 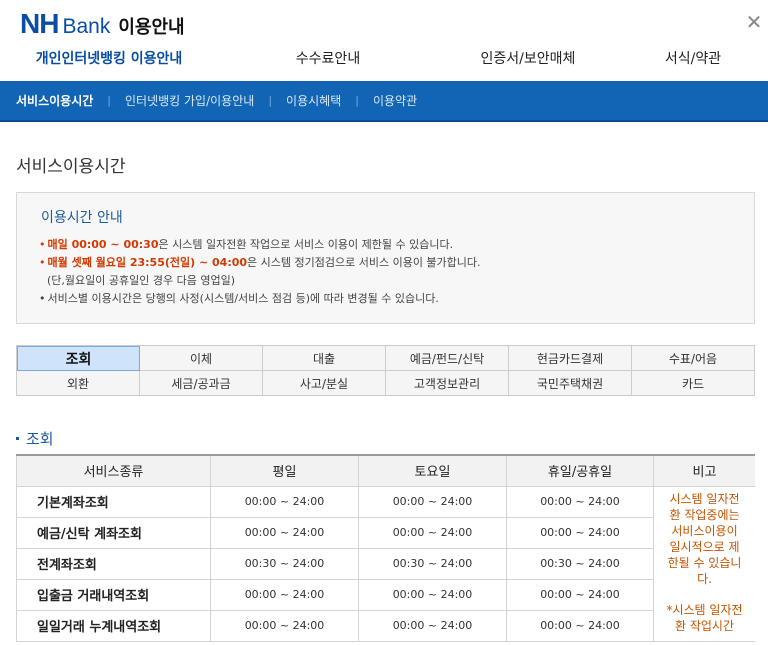 What do you see at coordinates (324, 383) in the screenshot?
I see `service-tab-accident-loss: 사고/분실` at bounding box center [324, 383].